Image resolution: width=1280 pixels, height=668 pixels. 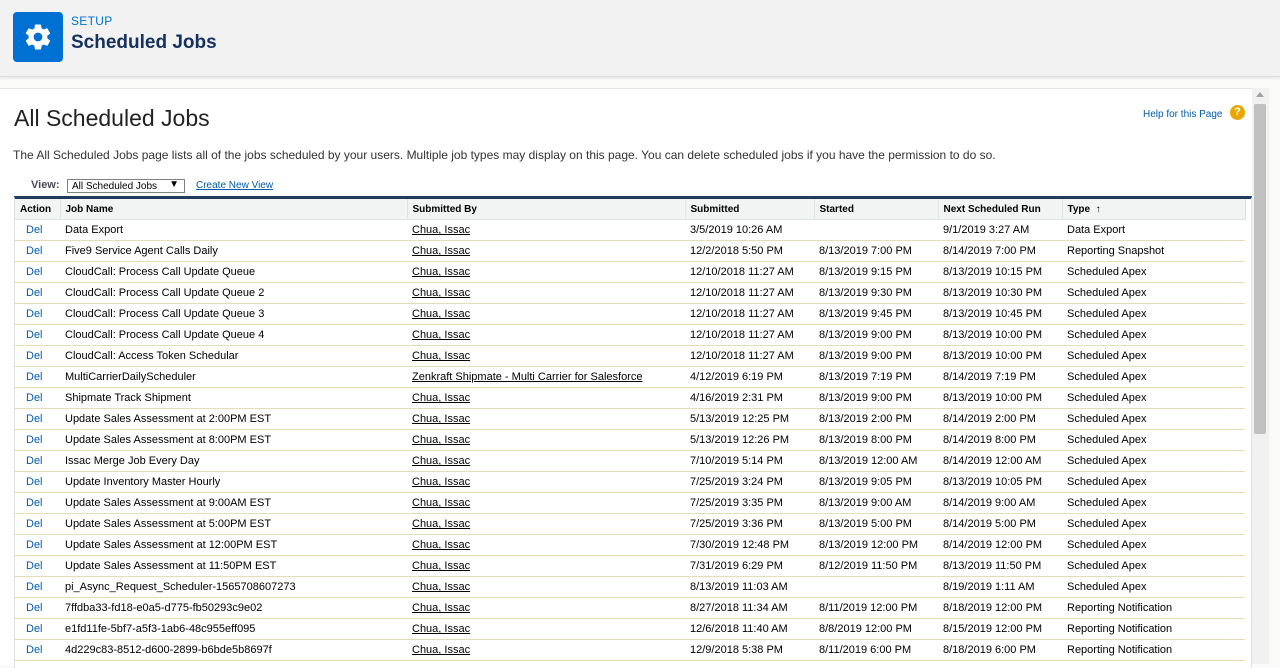 I want to click on scroll-up-arrow-icon, so click(x=1260, y=94).